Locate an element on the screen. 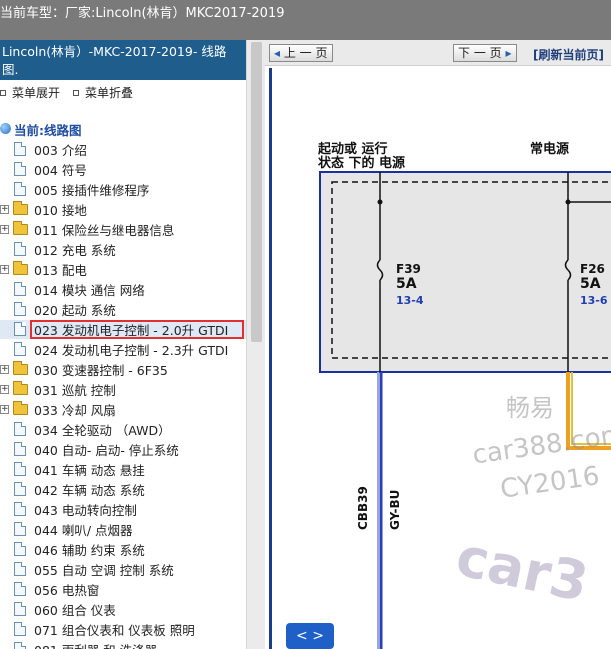  wire-connector-label: CBB39 is located at coordinates (363, 508).